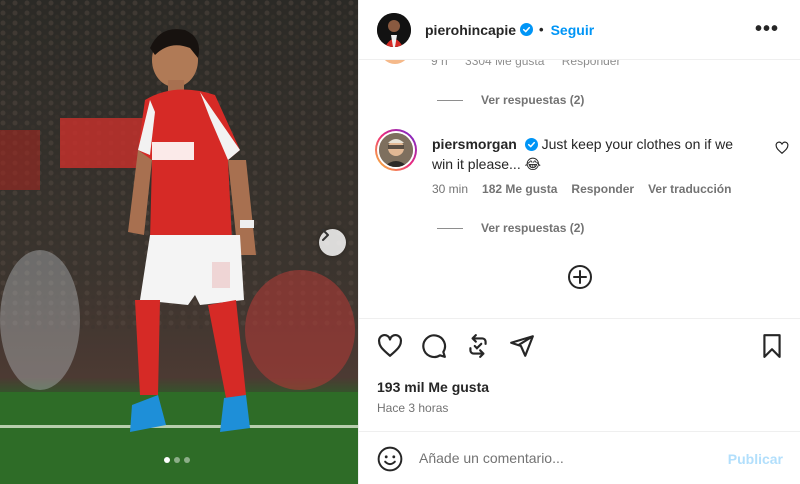 The height and width of the screenshot is (484, 800). What do you see at coordinates (767, 29) in the screenshot?
I see `more-options-icon: •••` at bounding box center [767, 29].